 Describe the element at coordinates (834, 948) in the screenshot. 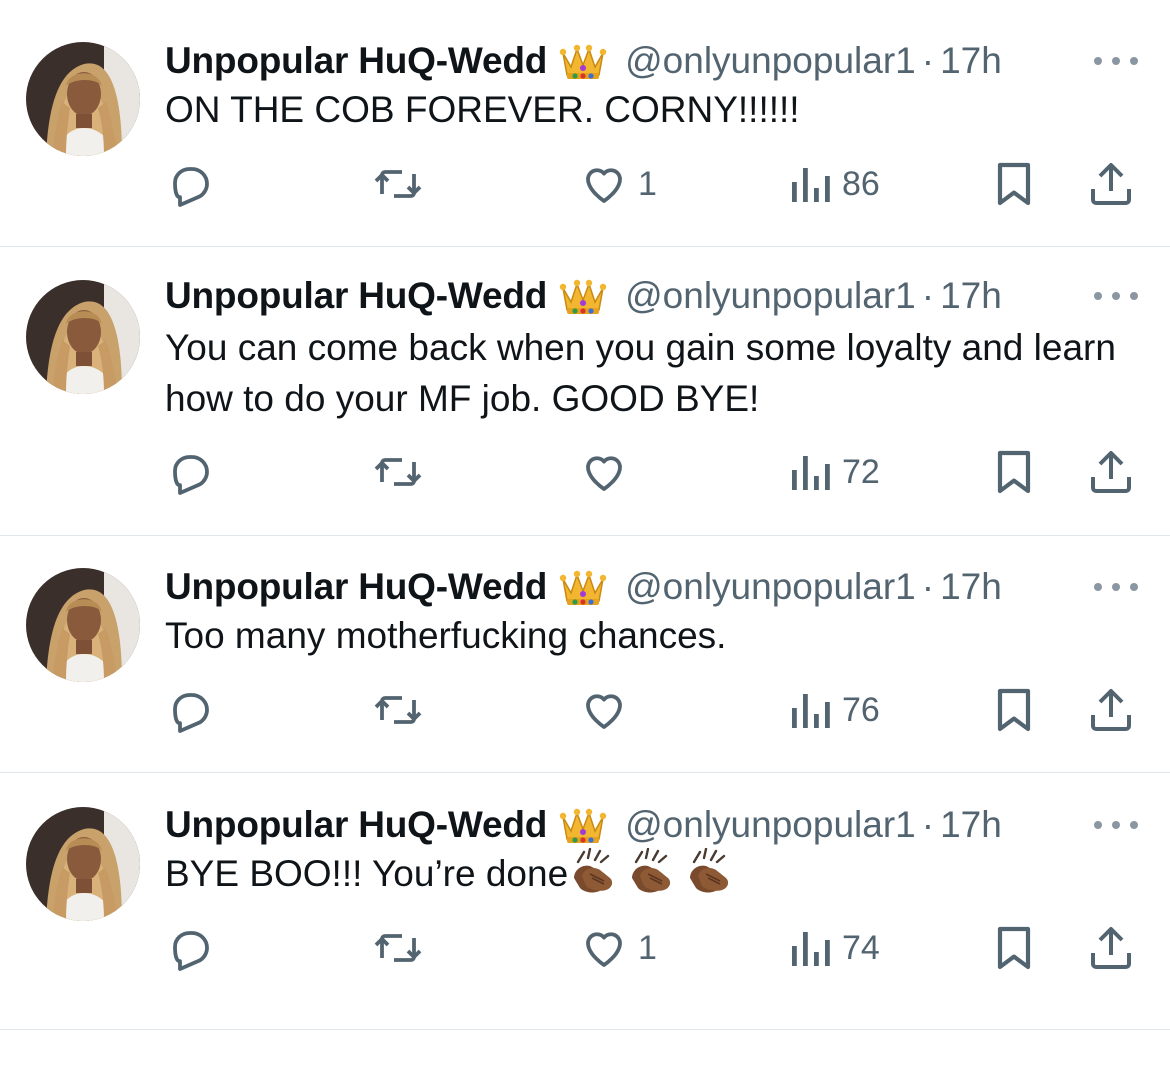

I see `views-button: 74` at that location.